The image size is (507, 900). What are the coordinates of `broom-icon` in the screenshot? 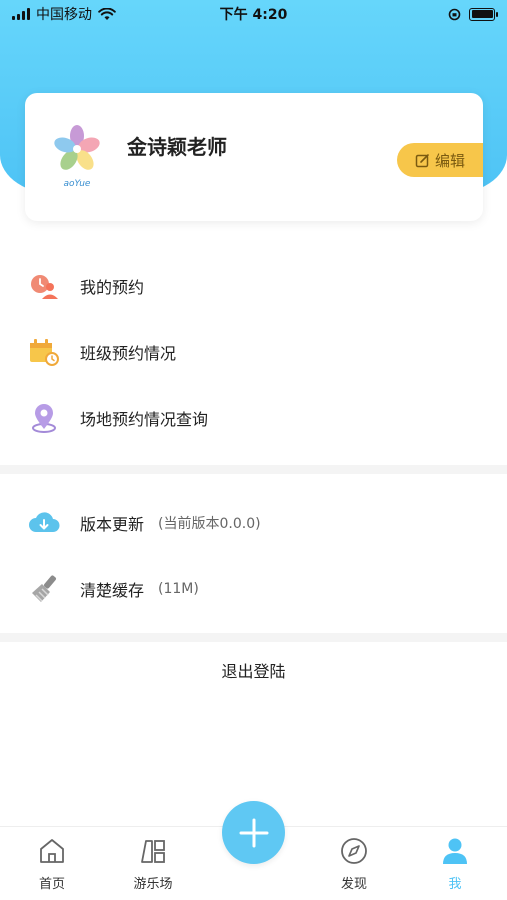 It's located at (44, 588).